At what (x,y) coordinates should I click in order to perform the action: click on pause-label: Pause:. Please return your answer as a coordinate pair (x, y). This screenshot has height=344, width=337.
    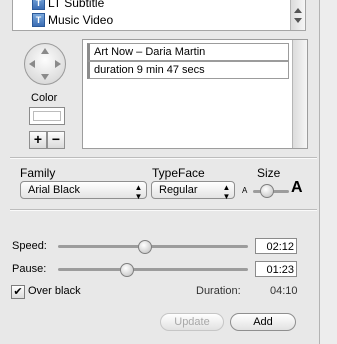
    Looking at the image, I should click on (29, 269).